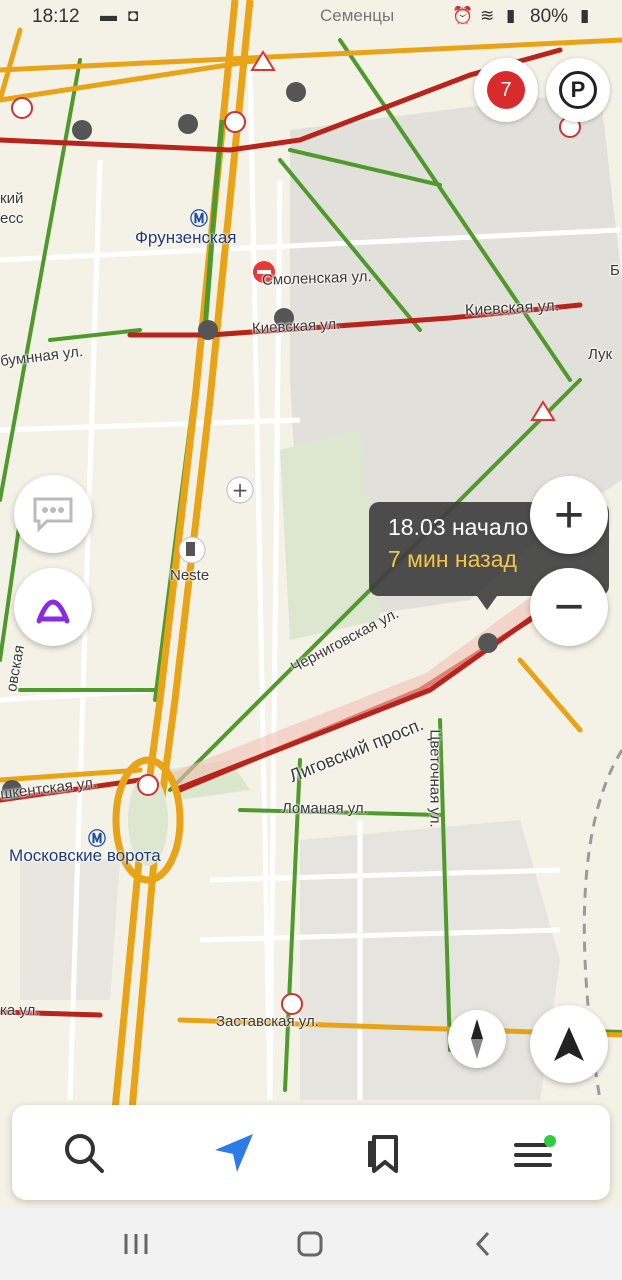 The height and width of the screenshot is (1280, 622). I want to click on street-label: Заставская ул., so click(267, 1021).